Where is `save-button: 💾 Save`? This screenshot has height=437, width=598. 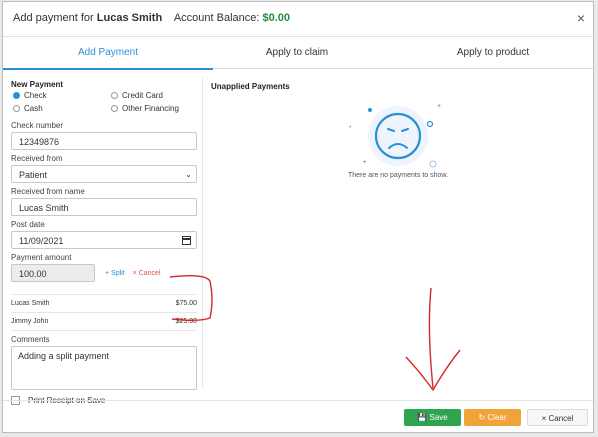
save-button: 💾 Save is located at coordinates (432, 417).